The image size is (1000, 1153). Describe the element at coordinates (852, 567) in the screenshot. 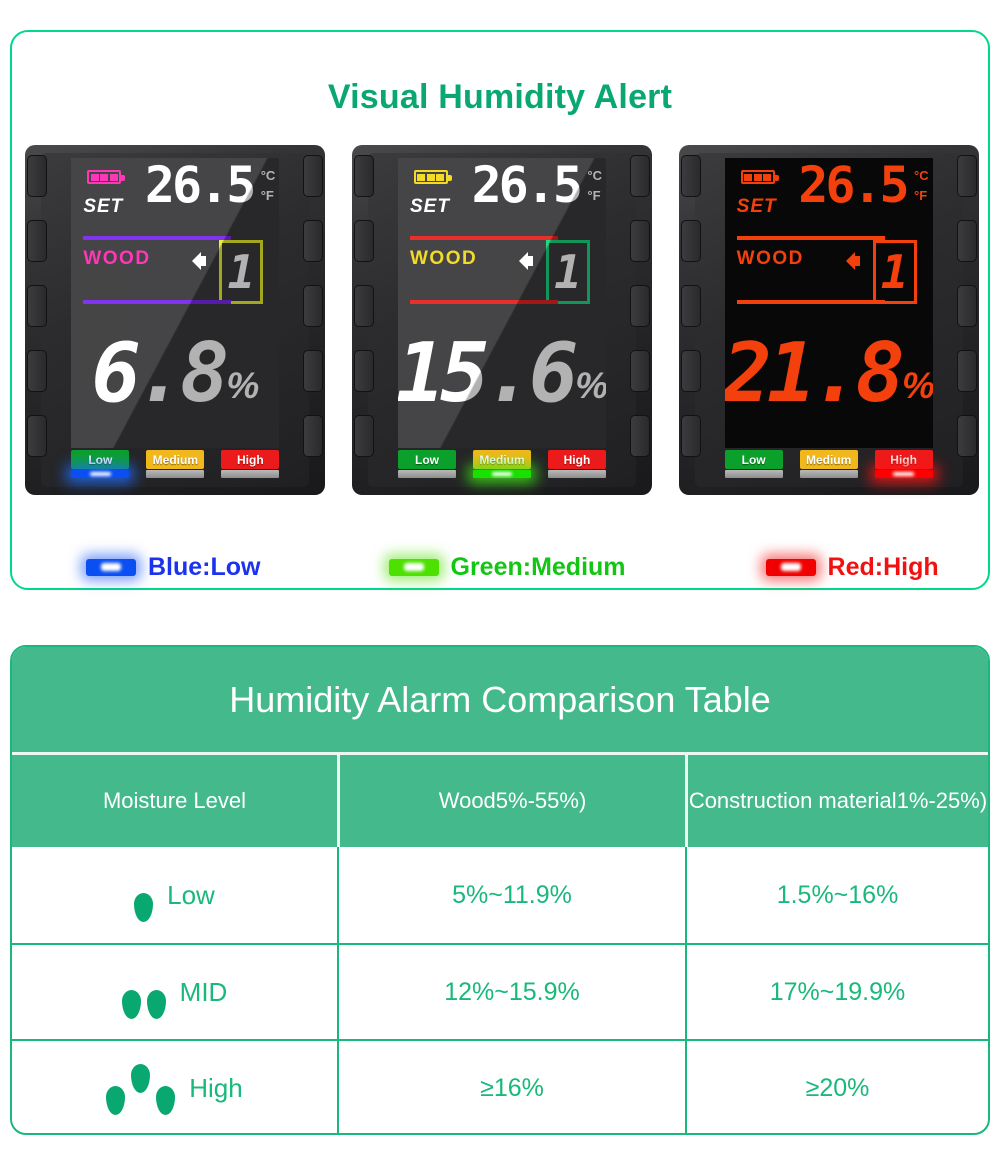

I see `legend-item: Red:High` at that location.